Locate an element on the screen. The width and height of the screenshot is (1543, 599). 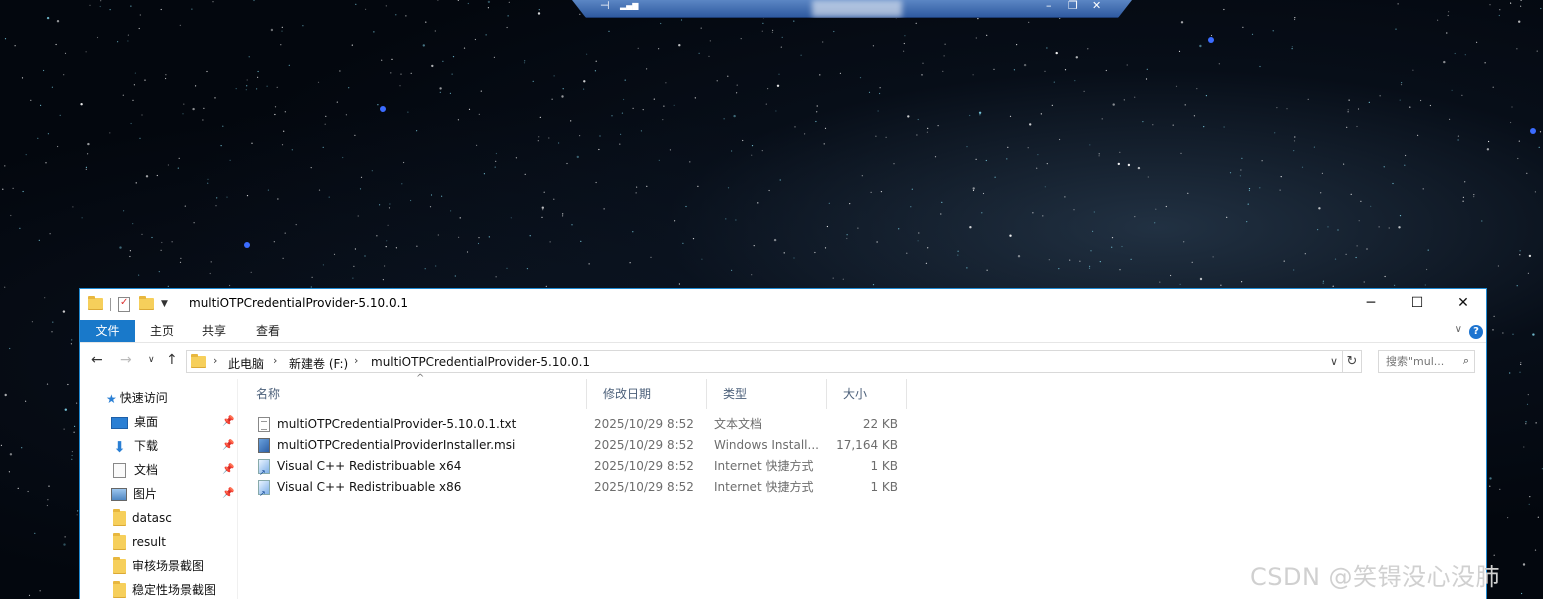
customize-toolbar-chevron-icon: ▼ is located at coordinates (164, 304).